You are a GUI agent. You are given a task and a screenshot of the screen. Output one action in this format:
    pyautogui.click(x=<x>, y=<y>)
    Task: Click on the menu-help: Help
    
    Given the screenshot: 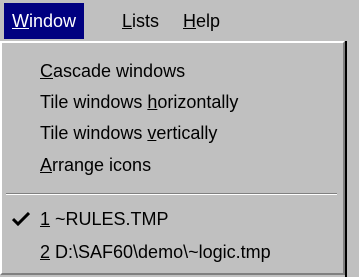 What is the action you would take?
    pyautogui.click(x=201, y=21)
    